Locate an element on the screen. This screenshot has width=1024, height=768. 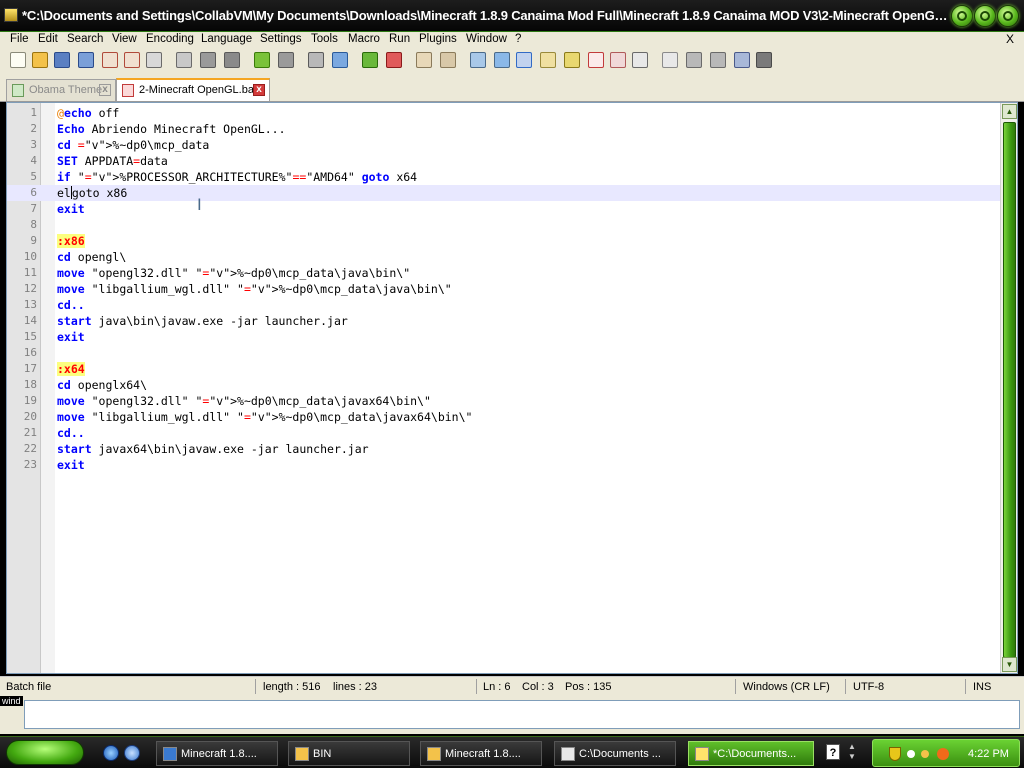
open-file-icon is located at coordinates (40, 60).